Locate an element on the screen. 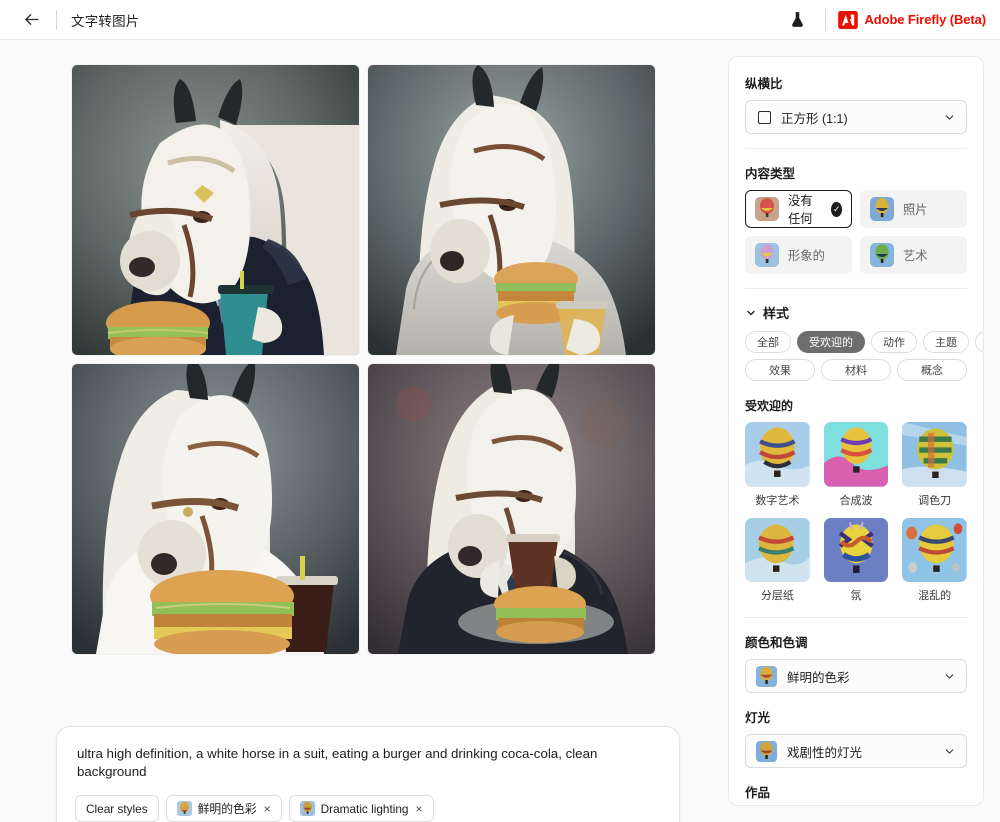 The height and width of the screenshot is (822, 1000). square-icon is located at coordinates (764, 117).